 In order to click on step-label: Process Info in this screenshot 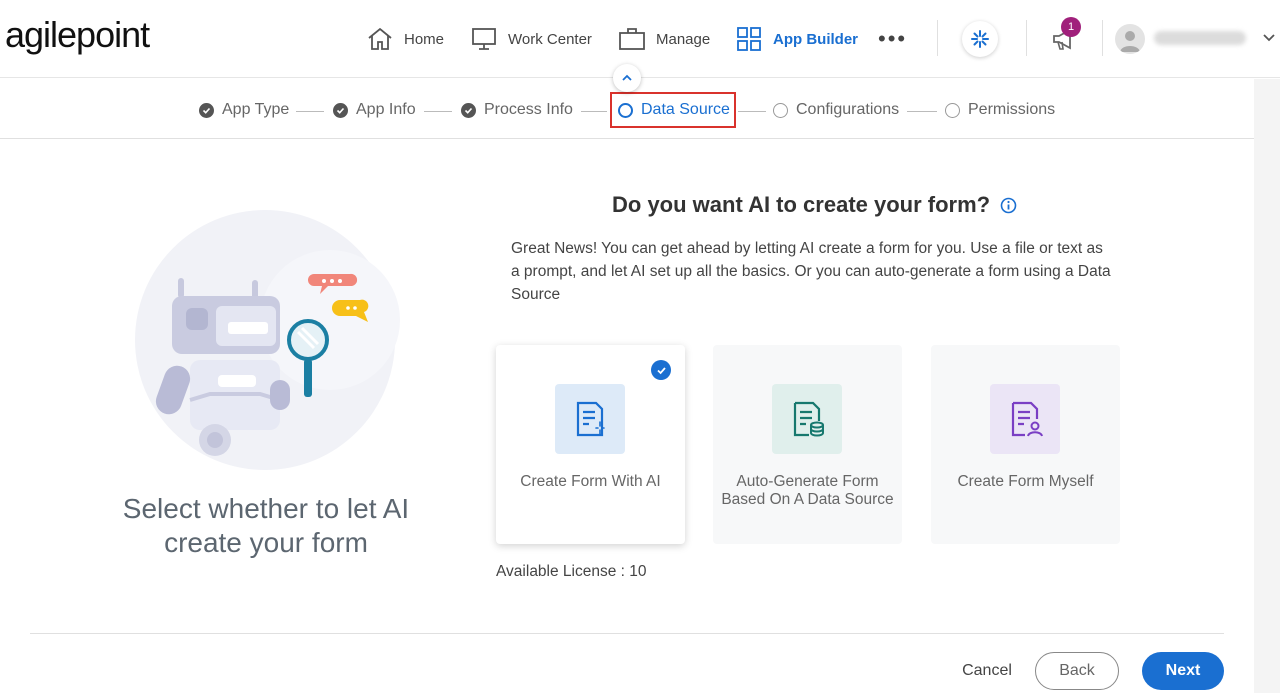, I will do `click(528, 109)`.